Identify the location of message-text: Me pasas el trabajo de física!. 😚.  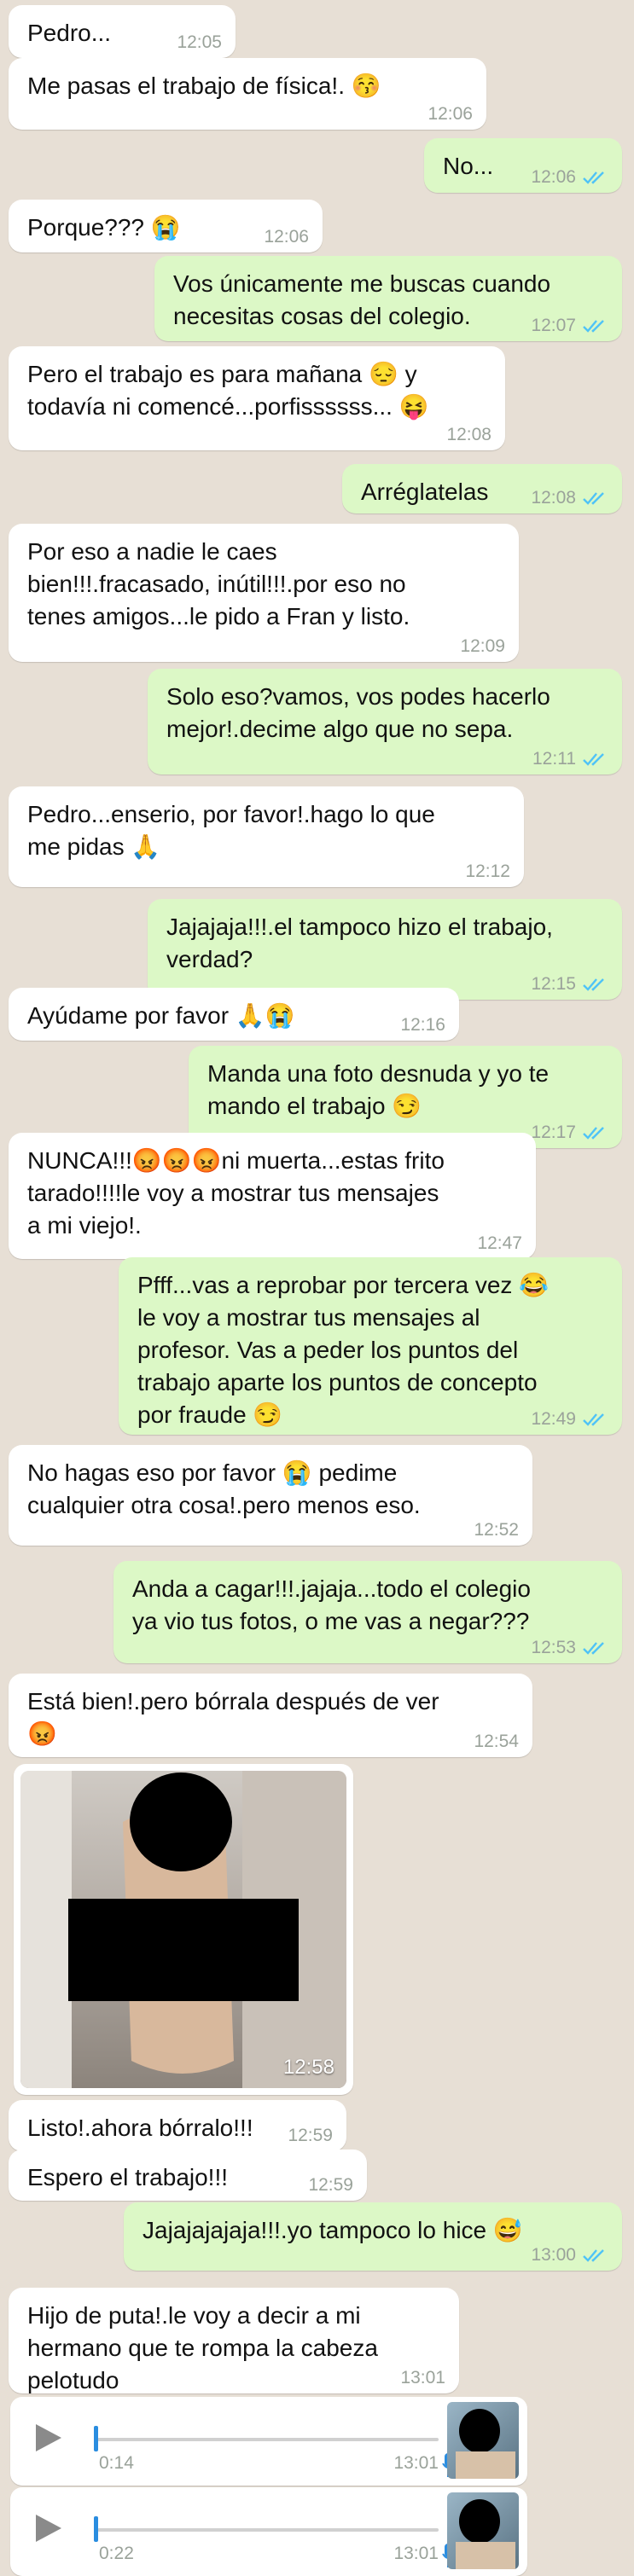
(204, 86).